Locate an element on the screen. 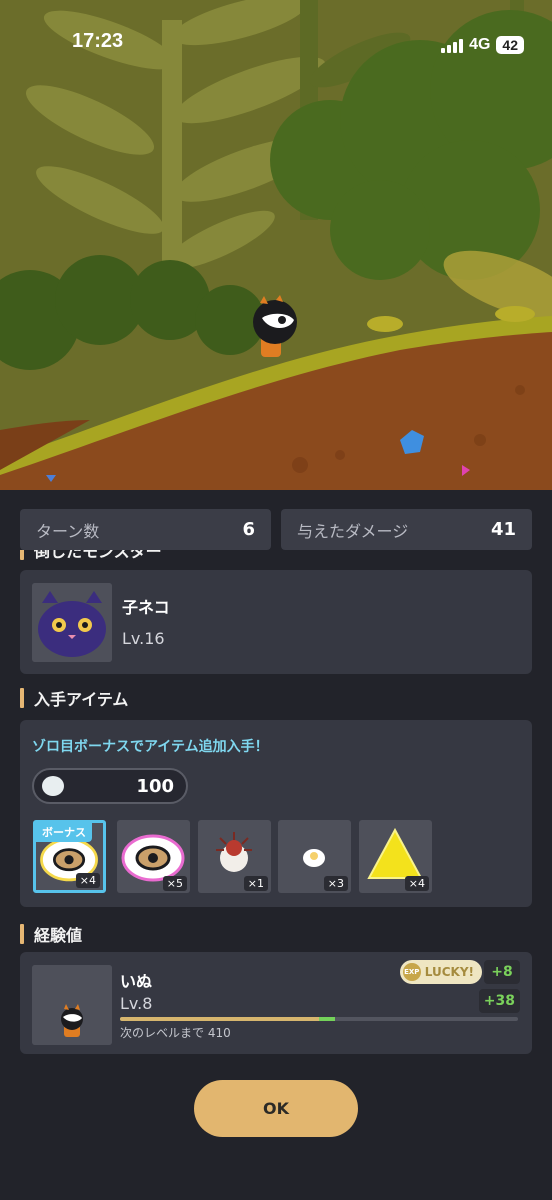 Image resolution: width=552 pixels, height=1200 pixels. character-level: Lv.8 is located at coordinates (136, 1003).